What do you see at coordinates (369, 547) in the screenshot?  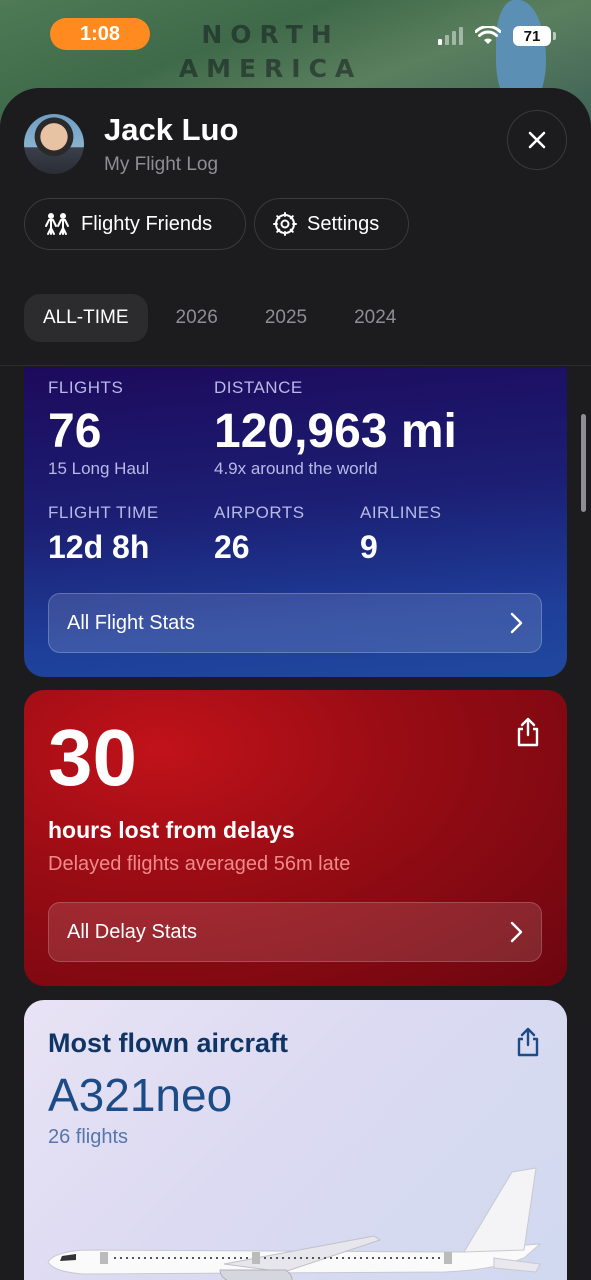 I see `airlines-value: 9` at bounding box center [369, 547].